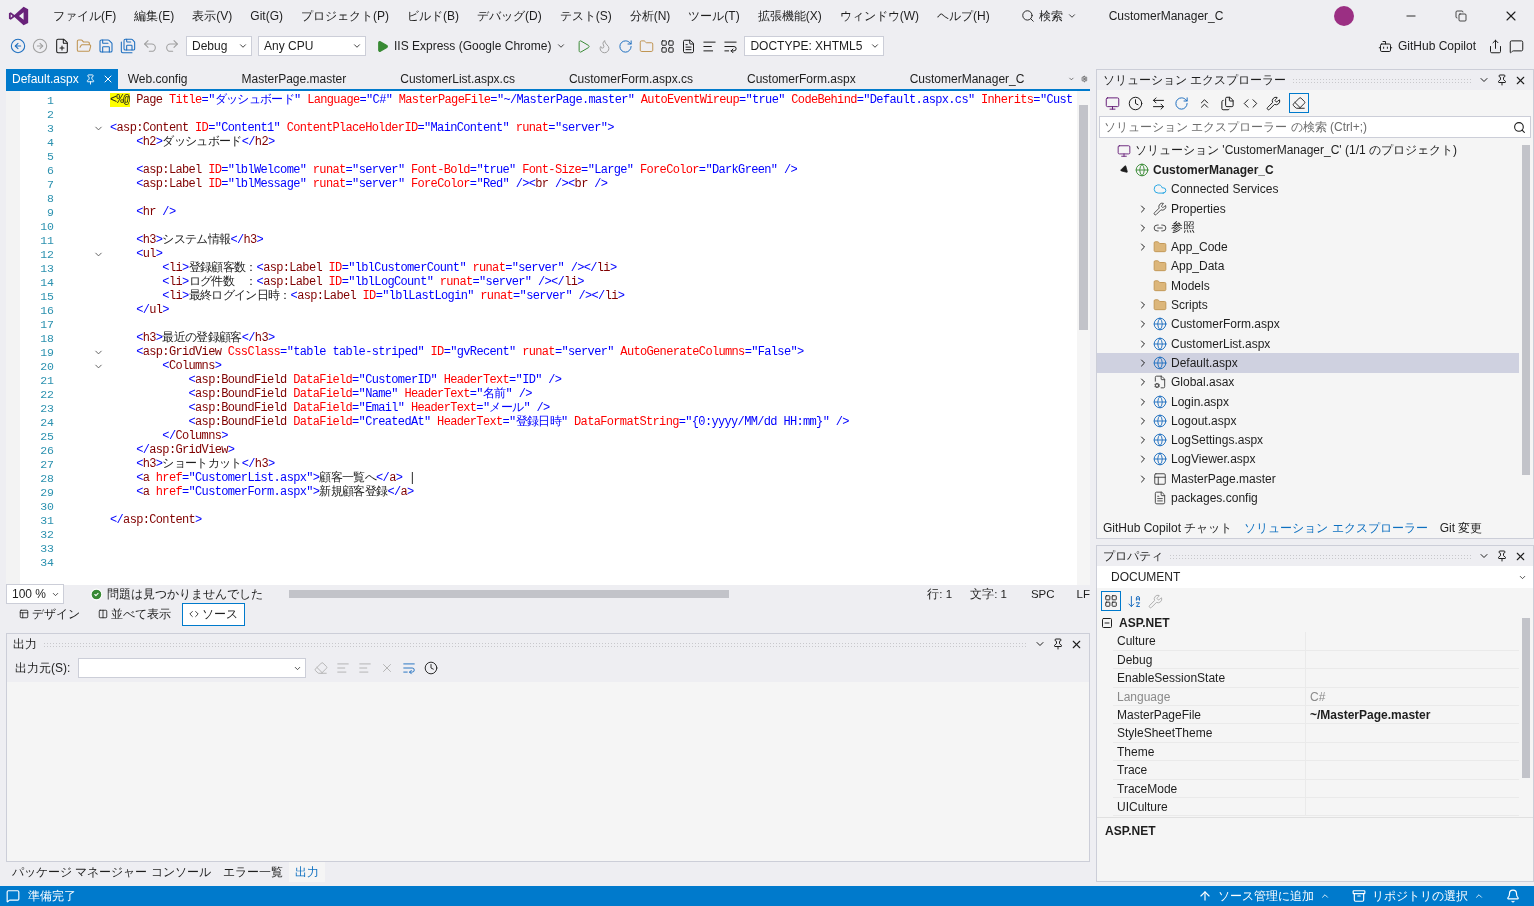 The width and height of the screenshot is (1534, 906). What do you see at coordinates (312, 46) in the screenshot?
I see `platform-select: Any CPU` at bounding box center [312, 46].